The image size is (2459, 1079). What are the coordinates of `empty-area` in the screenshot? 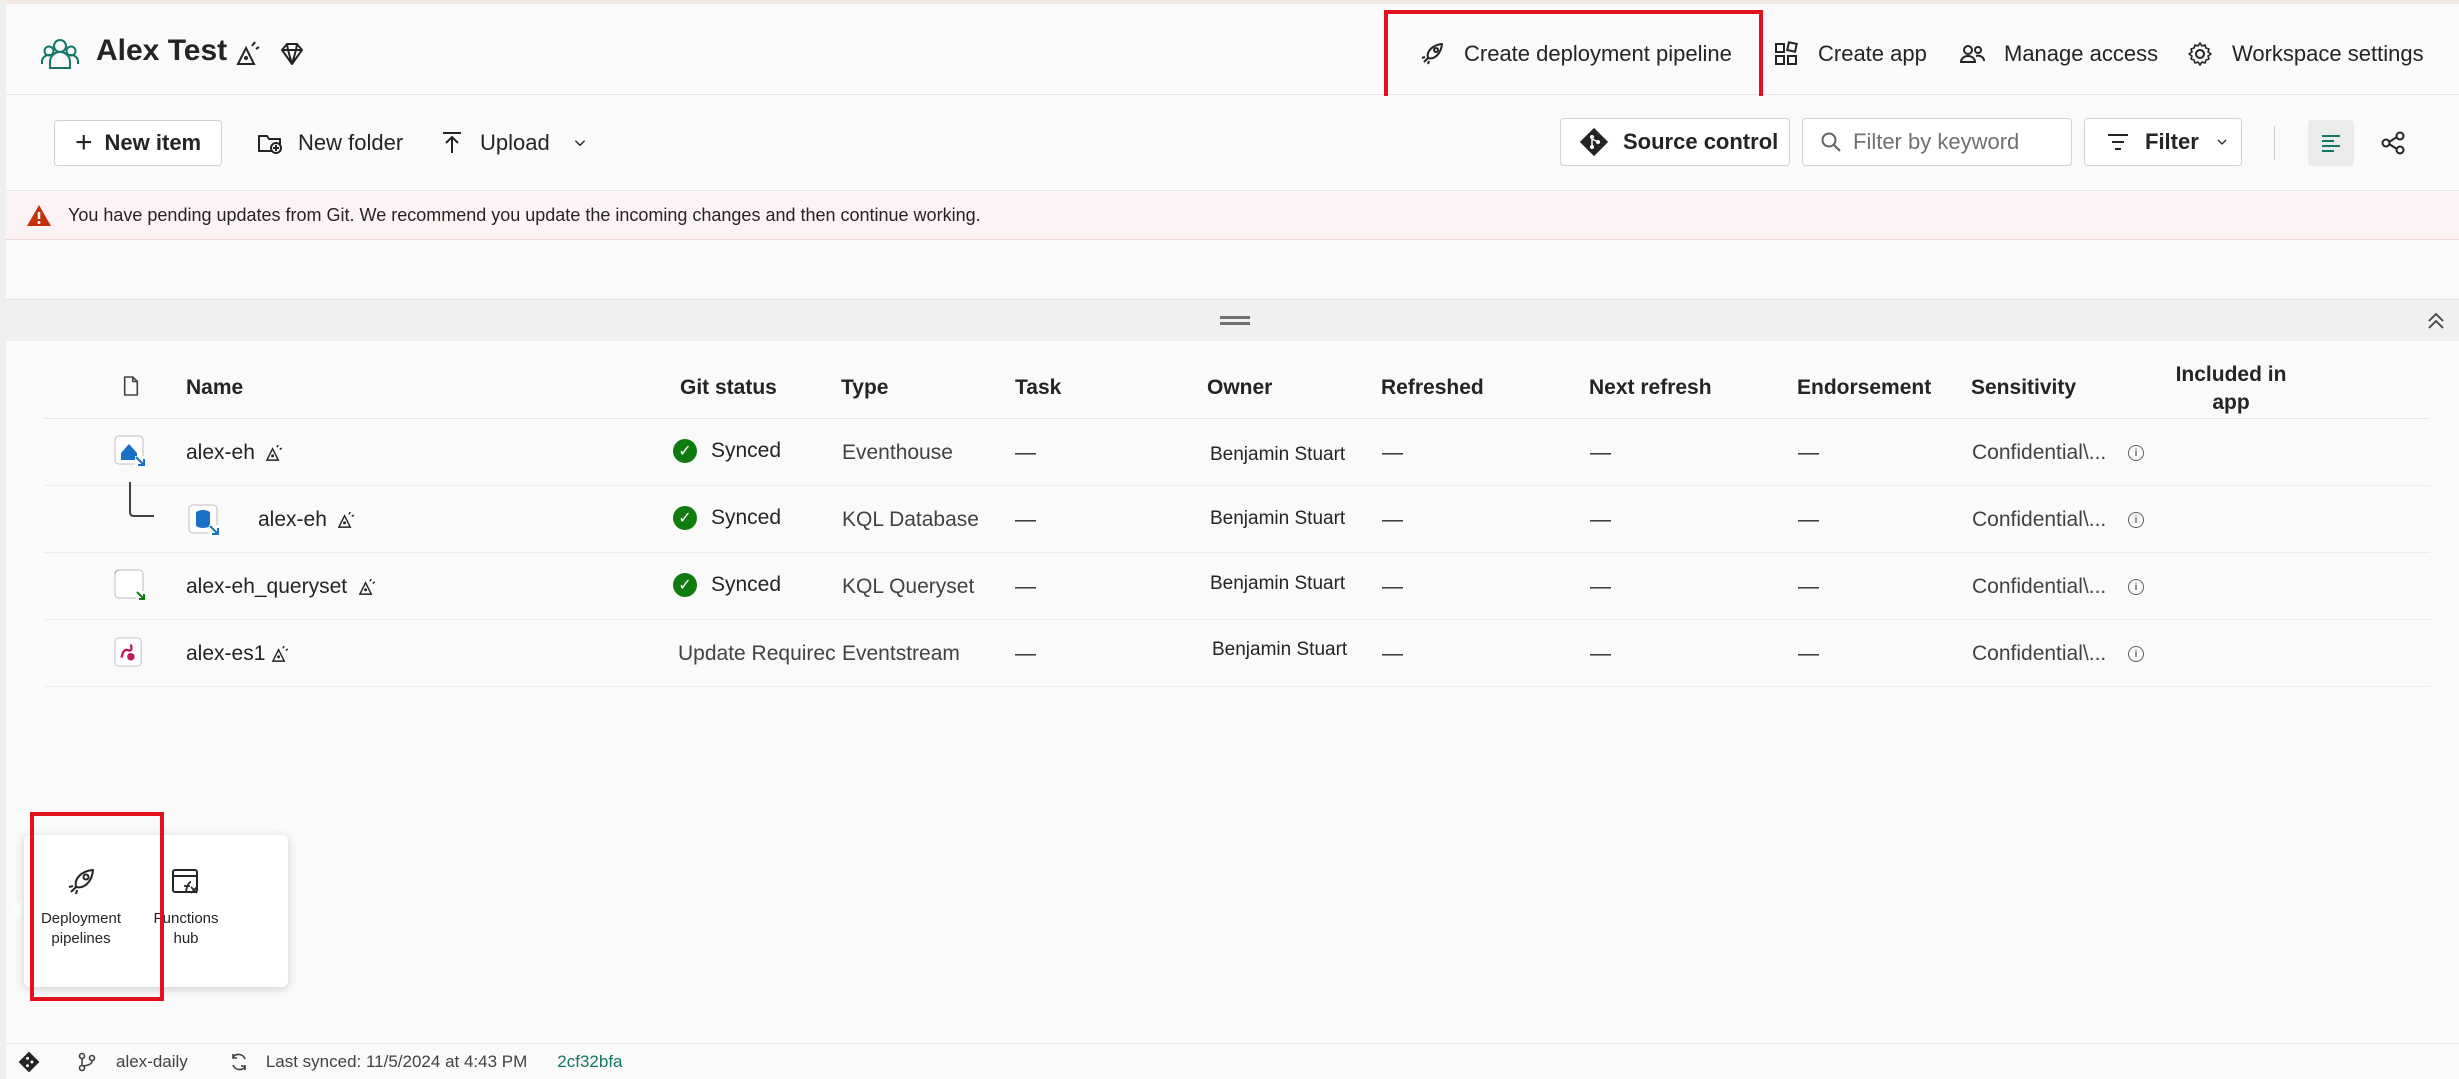 It's located at (1232, 270).